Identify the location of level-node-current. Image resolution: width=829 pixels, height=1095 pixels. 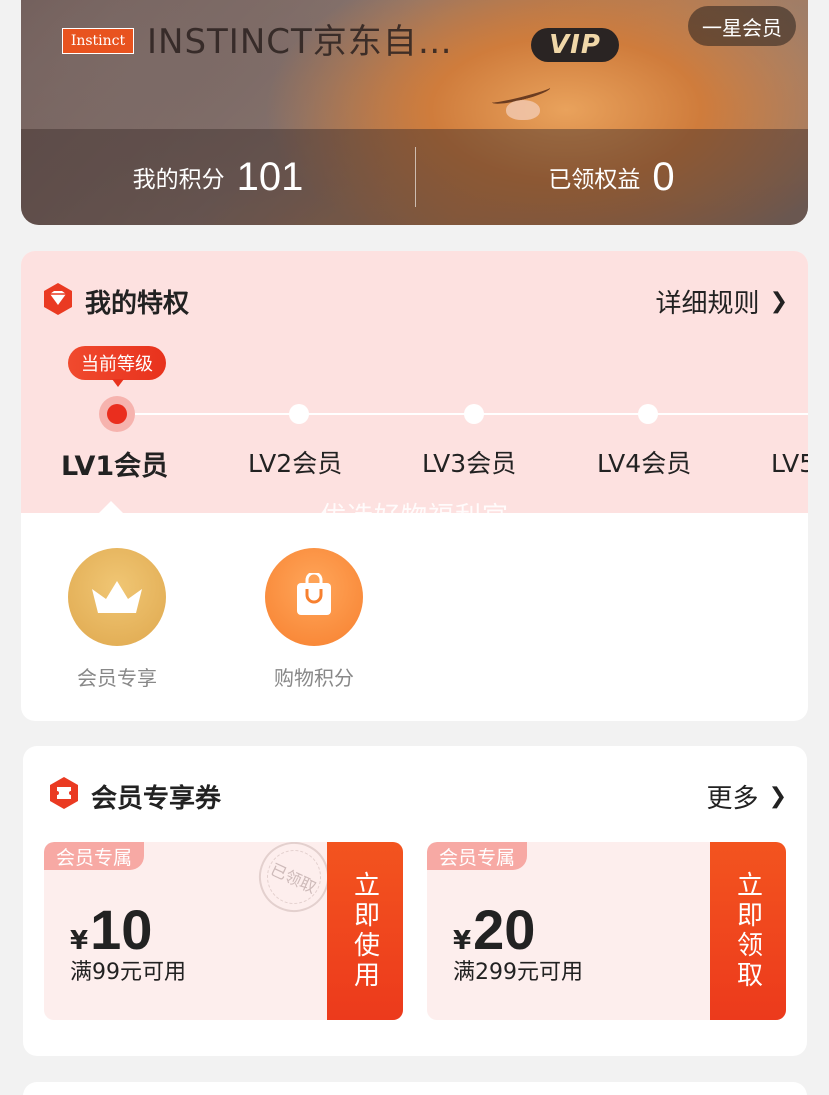
(117, 414).